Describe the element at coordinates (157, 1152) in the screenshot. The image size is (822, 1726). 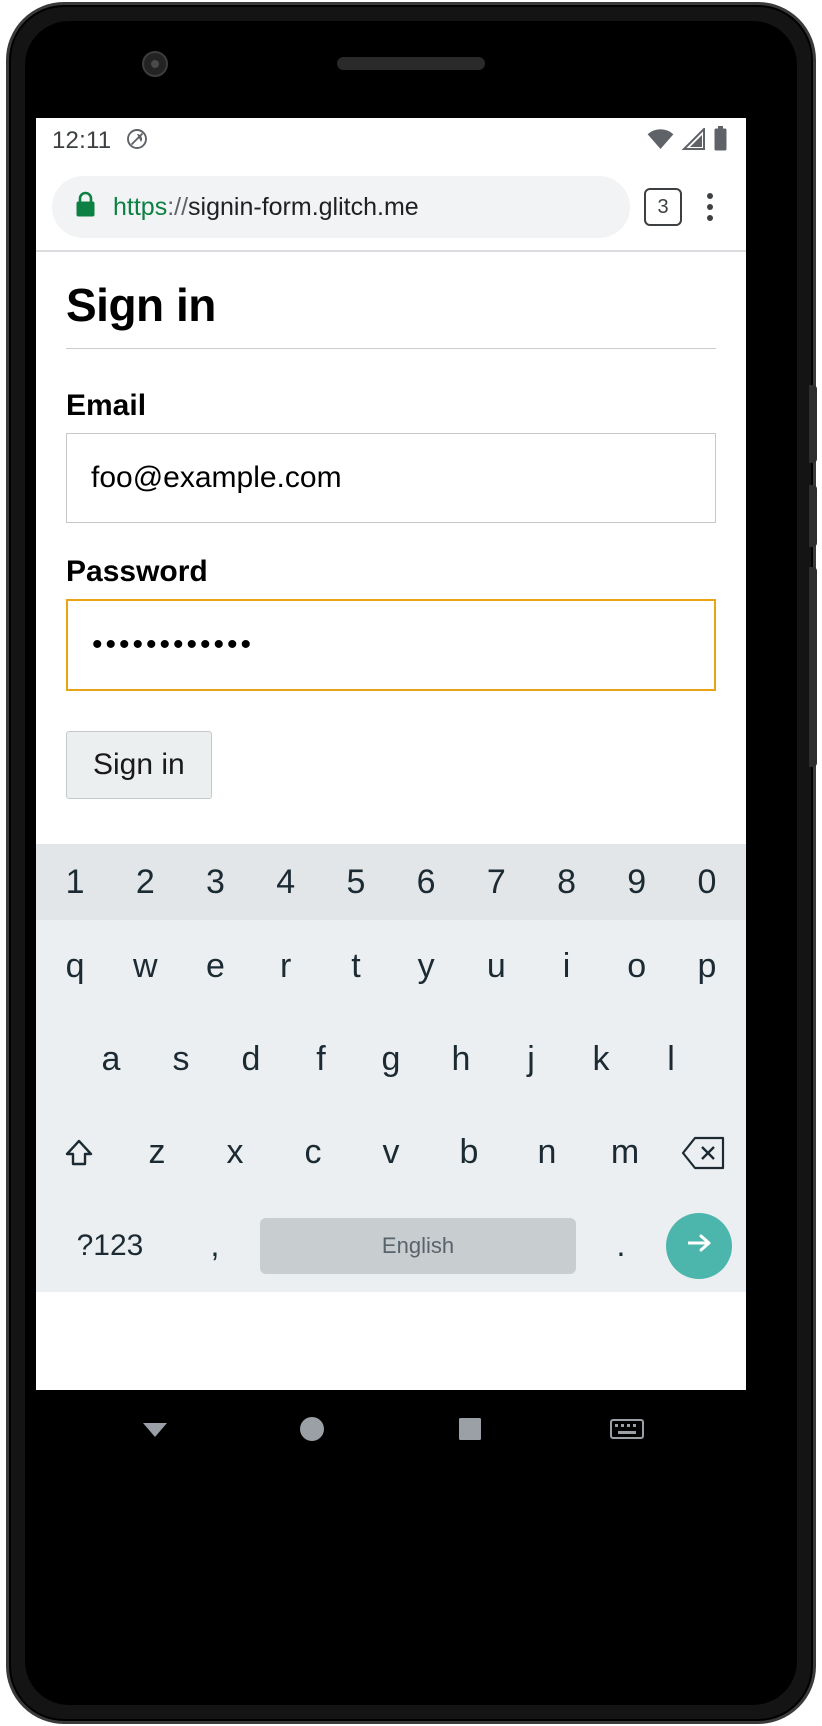
I see `key-z: z` at that location.